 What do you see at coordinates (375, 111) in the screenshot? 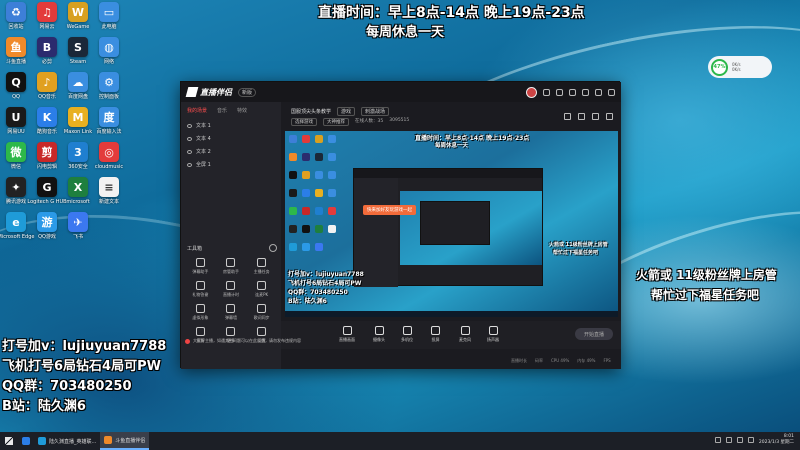
I see `room-tag: 刺激战场` at bounding box center [375, 111].